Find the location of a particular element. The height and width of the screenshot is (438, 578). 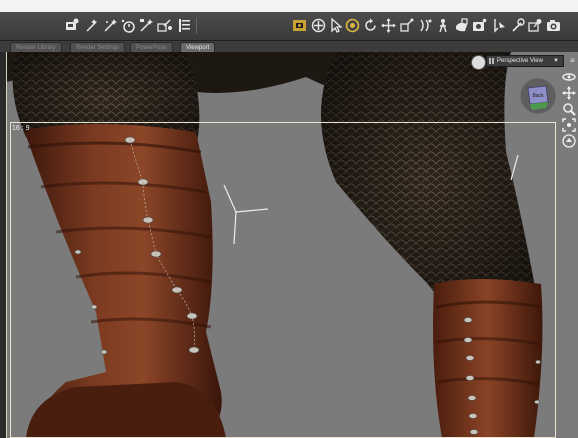

zoom-icon is located at coordinates (569, 109).